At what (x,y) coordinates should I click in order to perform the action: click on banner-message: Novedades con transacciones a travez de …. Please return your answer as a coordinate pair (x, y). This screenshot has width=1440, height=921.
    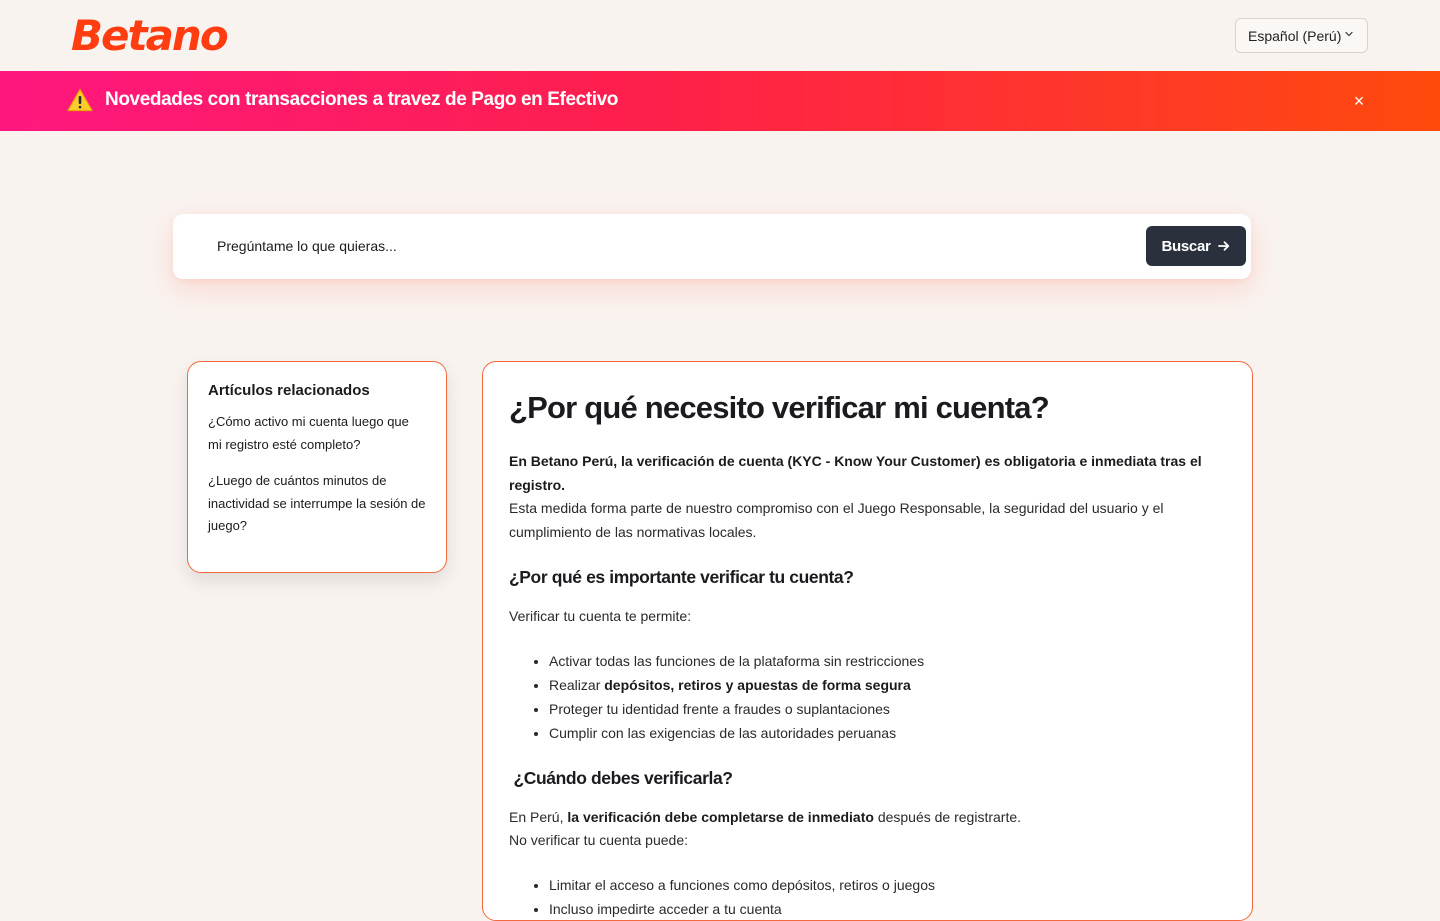
    Looking at the image, I should click on (361, 100).